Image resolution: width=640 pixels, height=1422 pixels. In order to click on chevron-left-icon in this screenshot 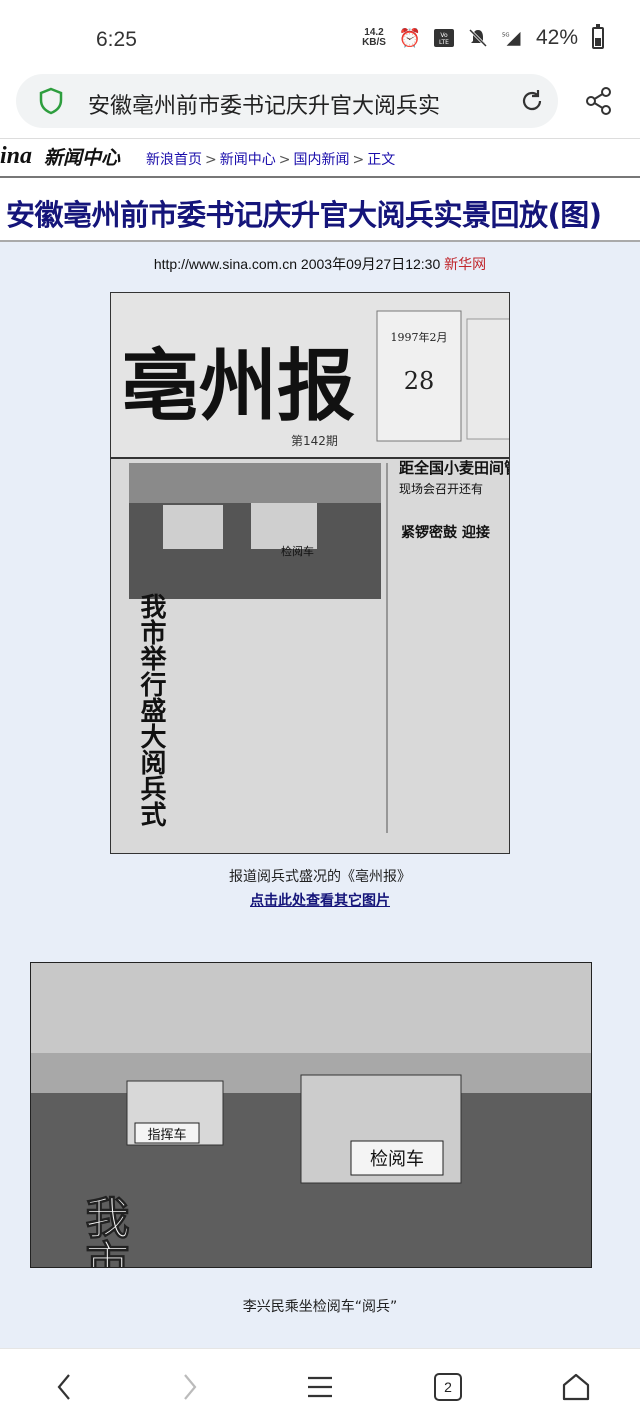, I will do `click(63, 1387)`.